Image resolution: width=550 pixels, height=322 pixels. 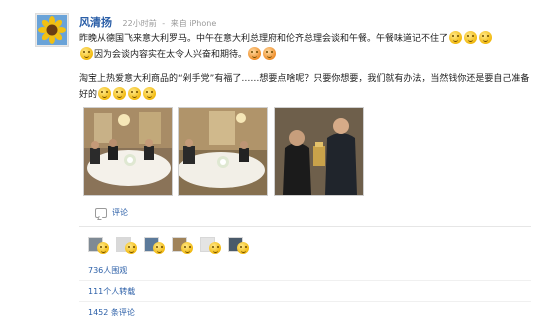 What do you see at coordinates (194, 23) in the screenshot?
I see `post-source: 来自 iPhone` at bounding box center [194, 23].